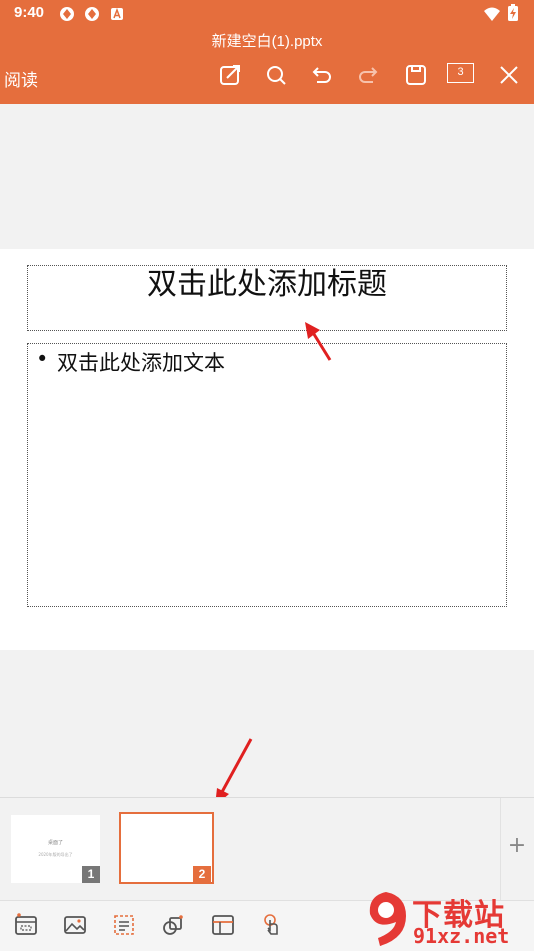 The image size is (534, 951). Describe the element at coordinates (267, 849) in the screenshot. I see `slide-thumbnail-strip: 桌面了 2020年版的导出了 1 2 +` at that location.